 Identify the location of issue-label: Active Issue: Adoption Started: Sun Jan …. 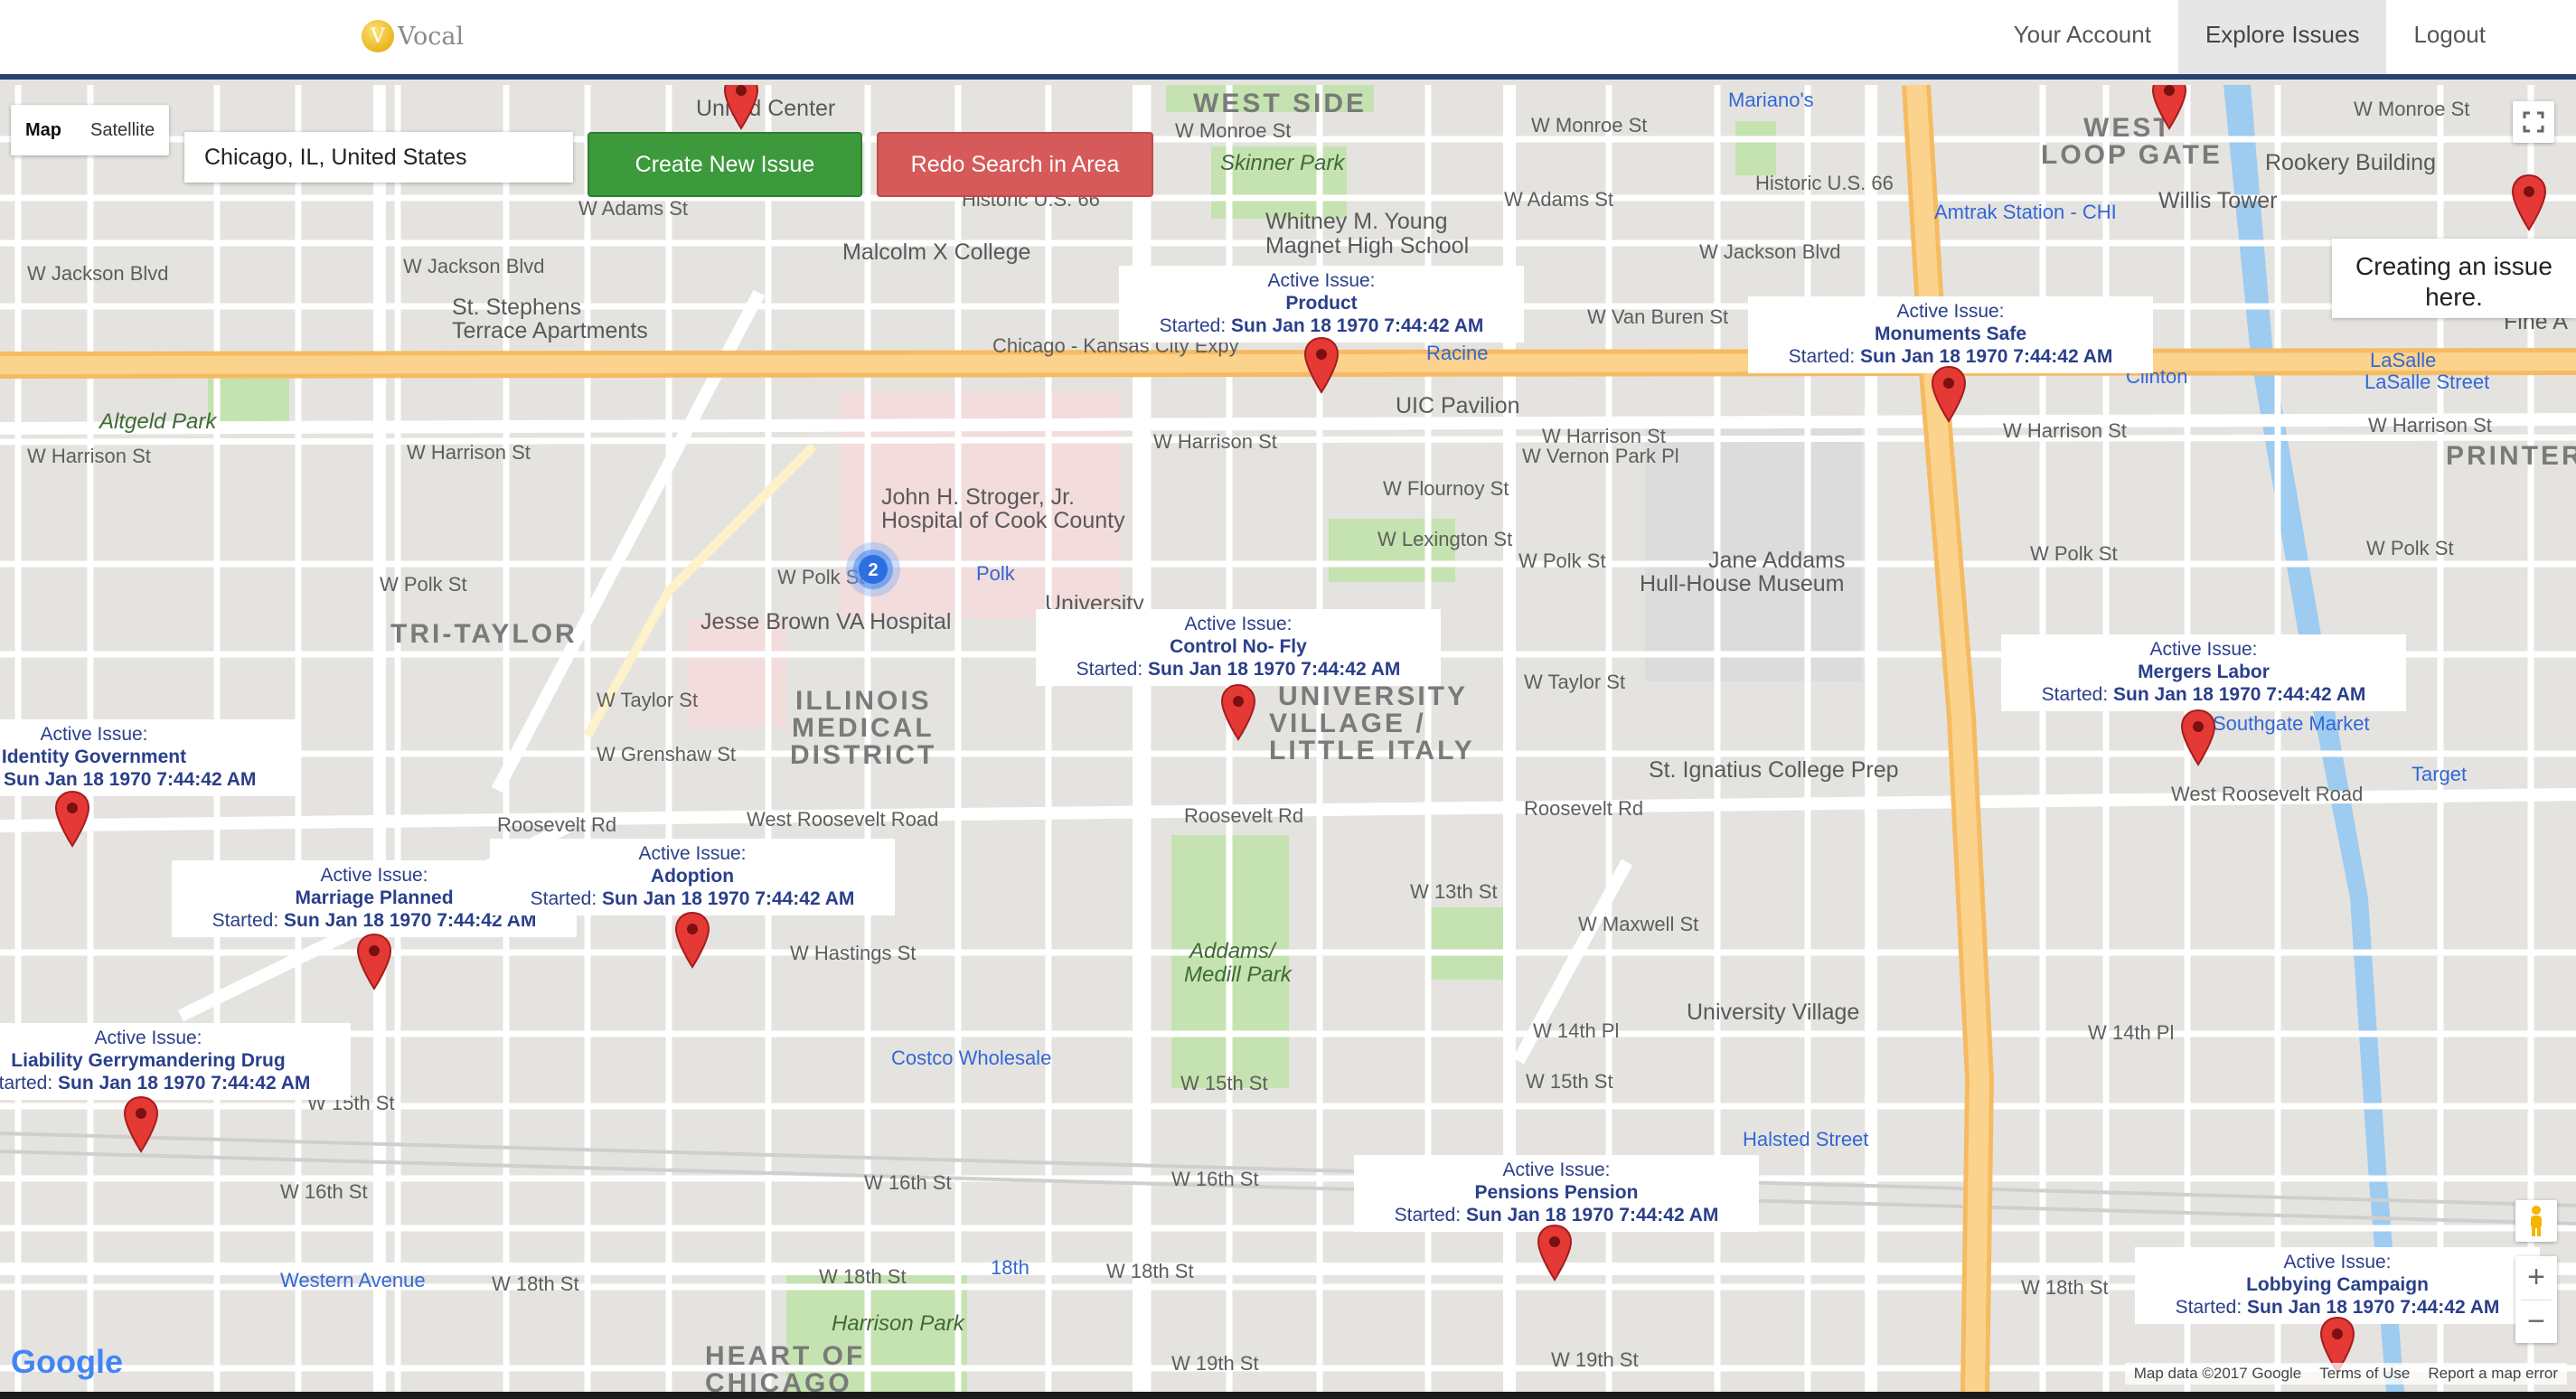
(692, 877).